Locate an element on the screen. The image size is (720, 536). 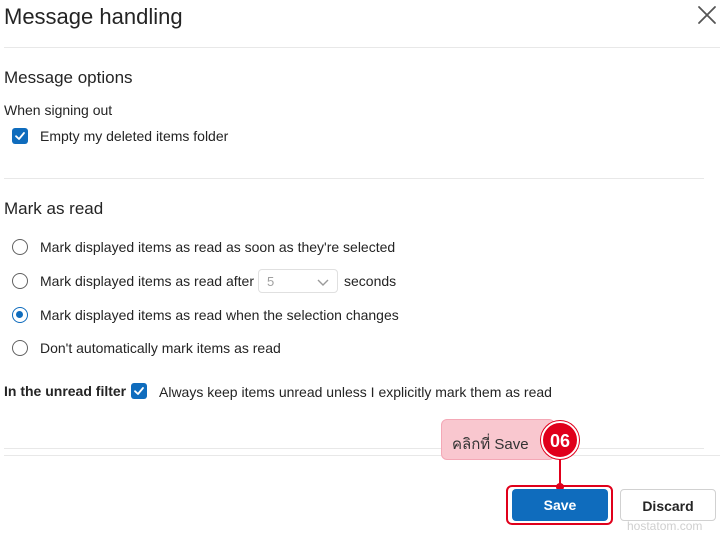
radio-mark-on-select is located at coordinates (20, 247).